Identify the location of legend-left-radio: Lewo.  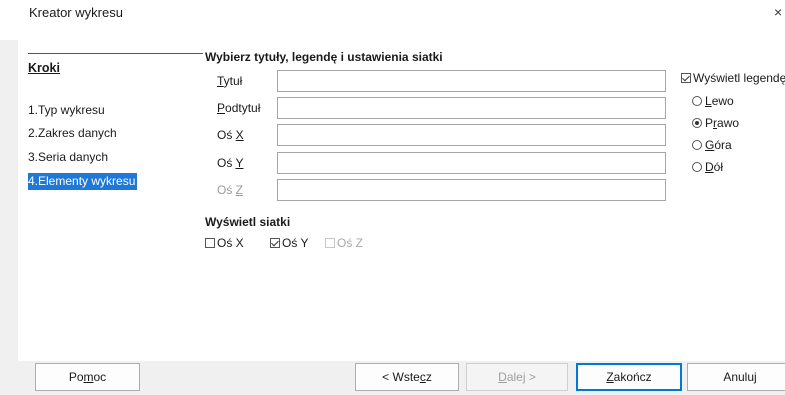
(713, 101).